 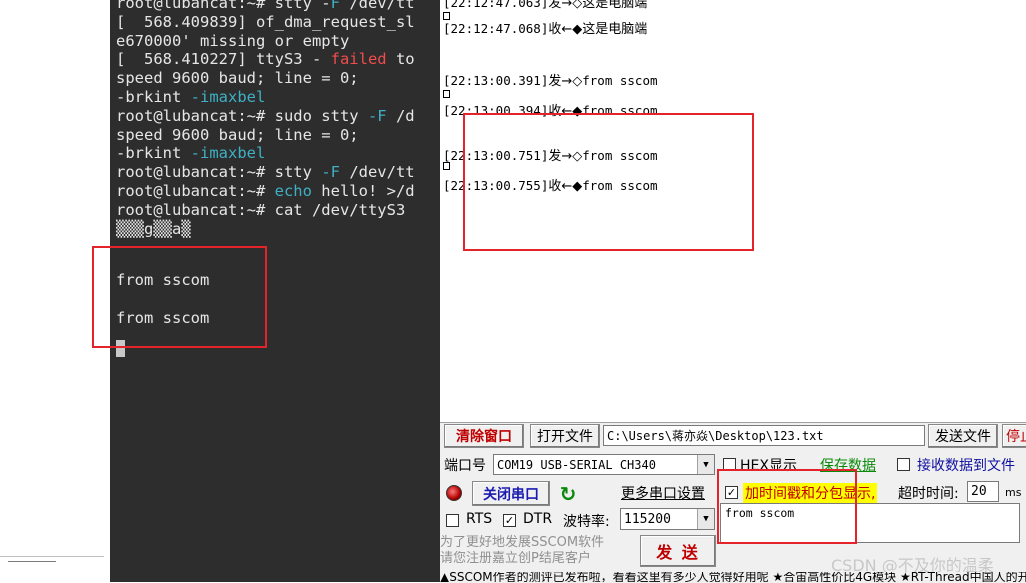 What do you see at coordinates (32, 561) in the screenshot?
I see `scrollbar-thumb` at bounding box center [32, 561].